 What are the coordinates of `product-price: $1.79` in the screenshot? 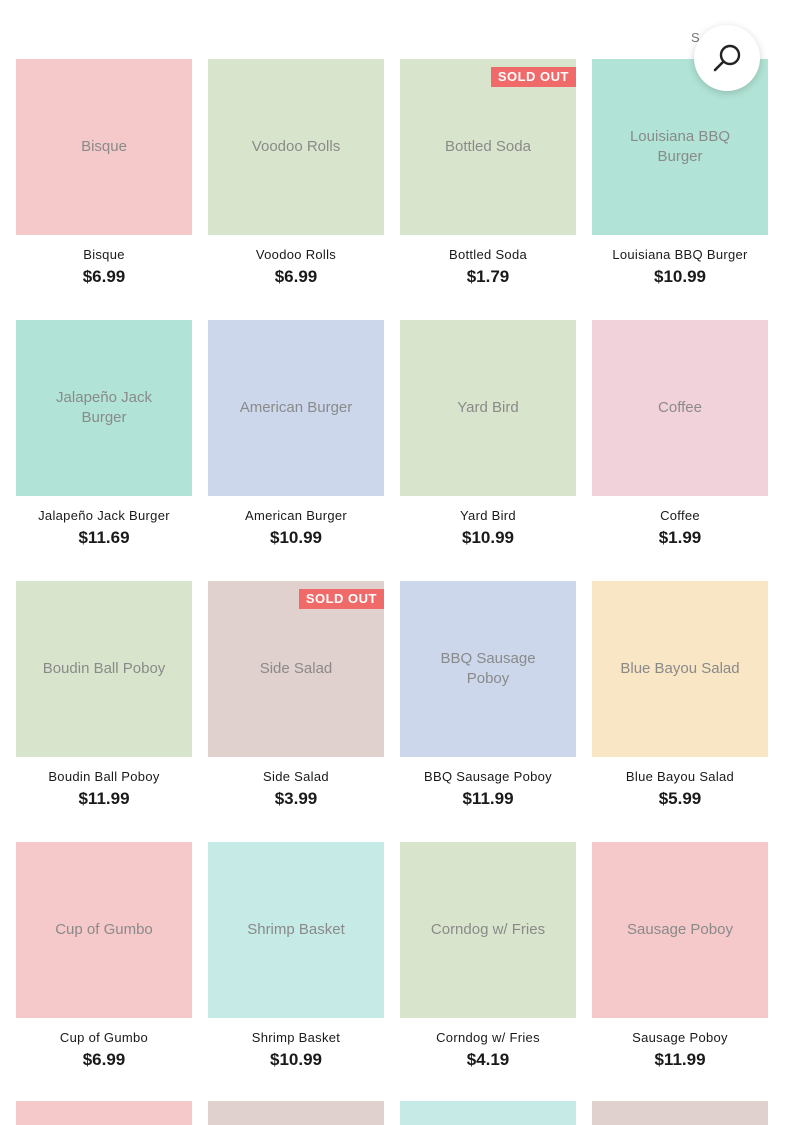 It's located at (488, 276).